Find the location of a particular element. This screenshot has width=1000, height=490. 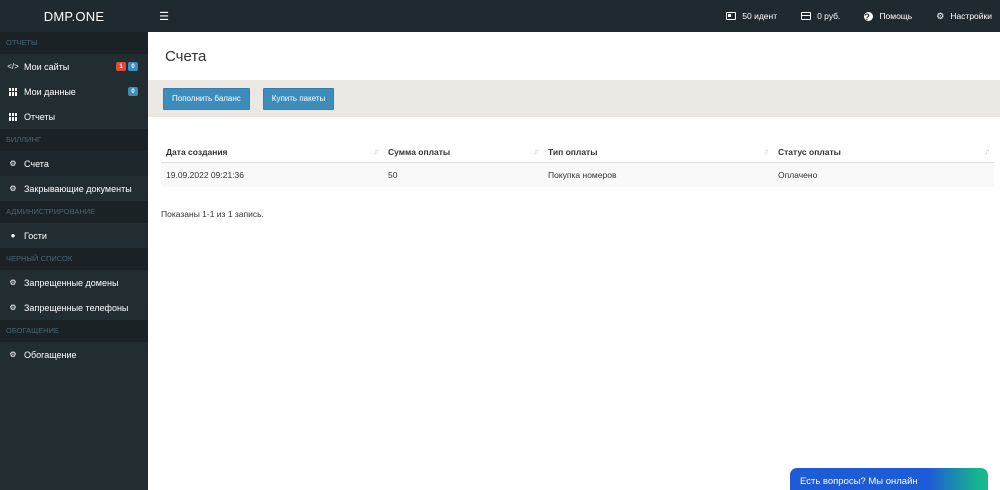

sidebar-item-my-data: Мои данные 0 is located at coordinates (74, 91).